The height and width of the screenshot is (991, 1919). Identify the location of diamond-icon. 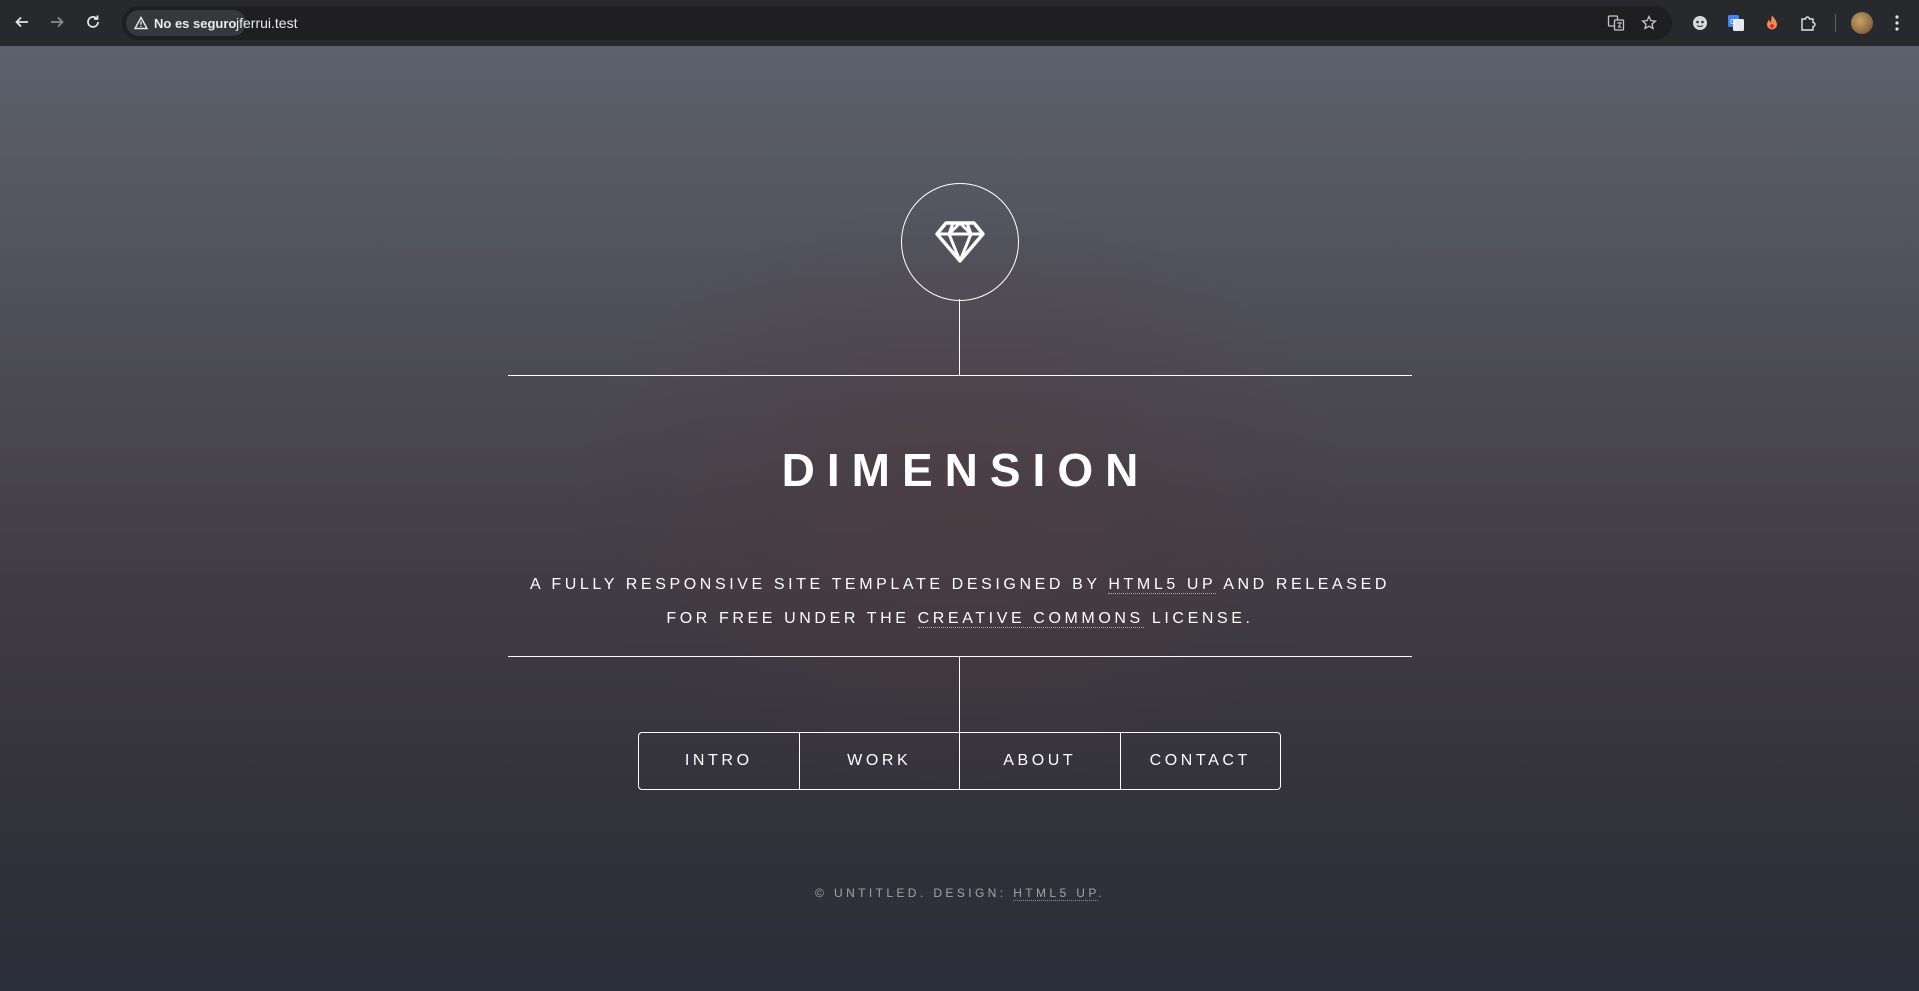
(960, 242).